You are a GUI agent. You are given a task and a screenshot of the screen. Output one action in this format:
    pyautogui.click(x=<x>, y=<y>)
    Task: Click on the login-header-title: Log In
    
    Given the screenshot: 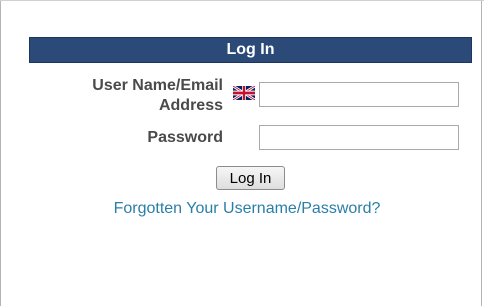 What is the action you would take?
    pyautogui.click(x=250, y=49)
    